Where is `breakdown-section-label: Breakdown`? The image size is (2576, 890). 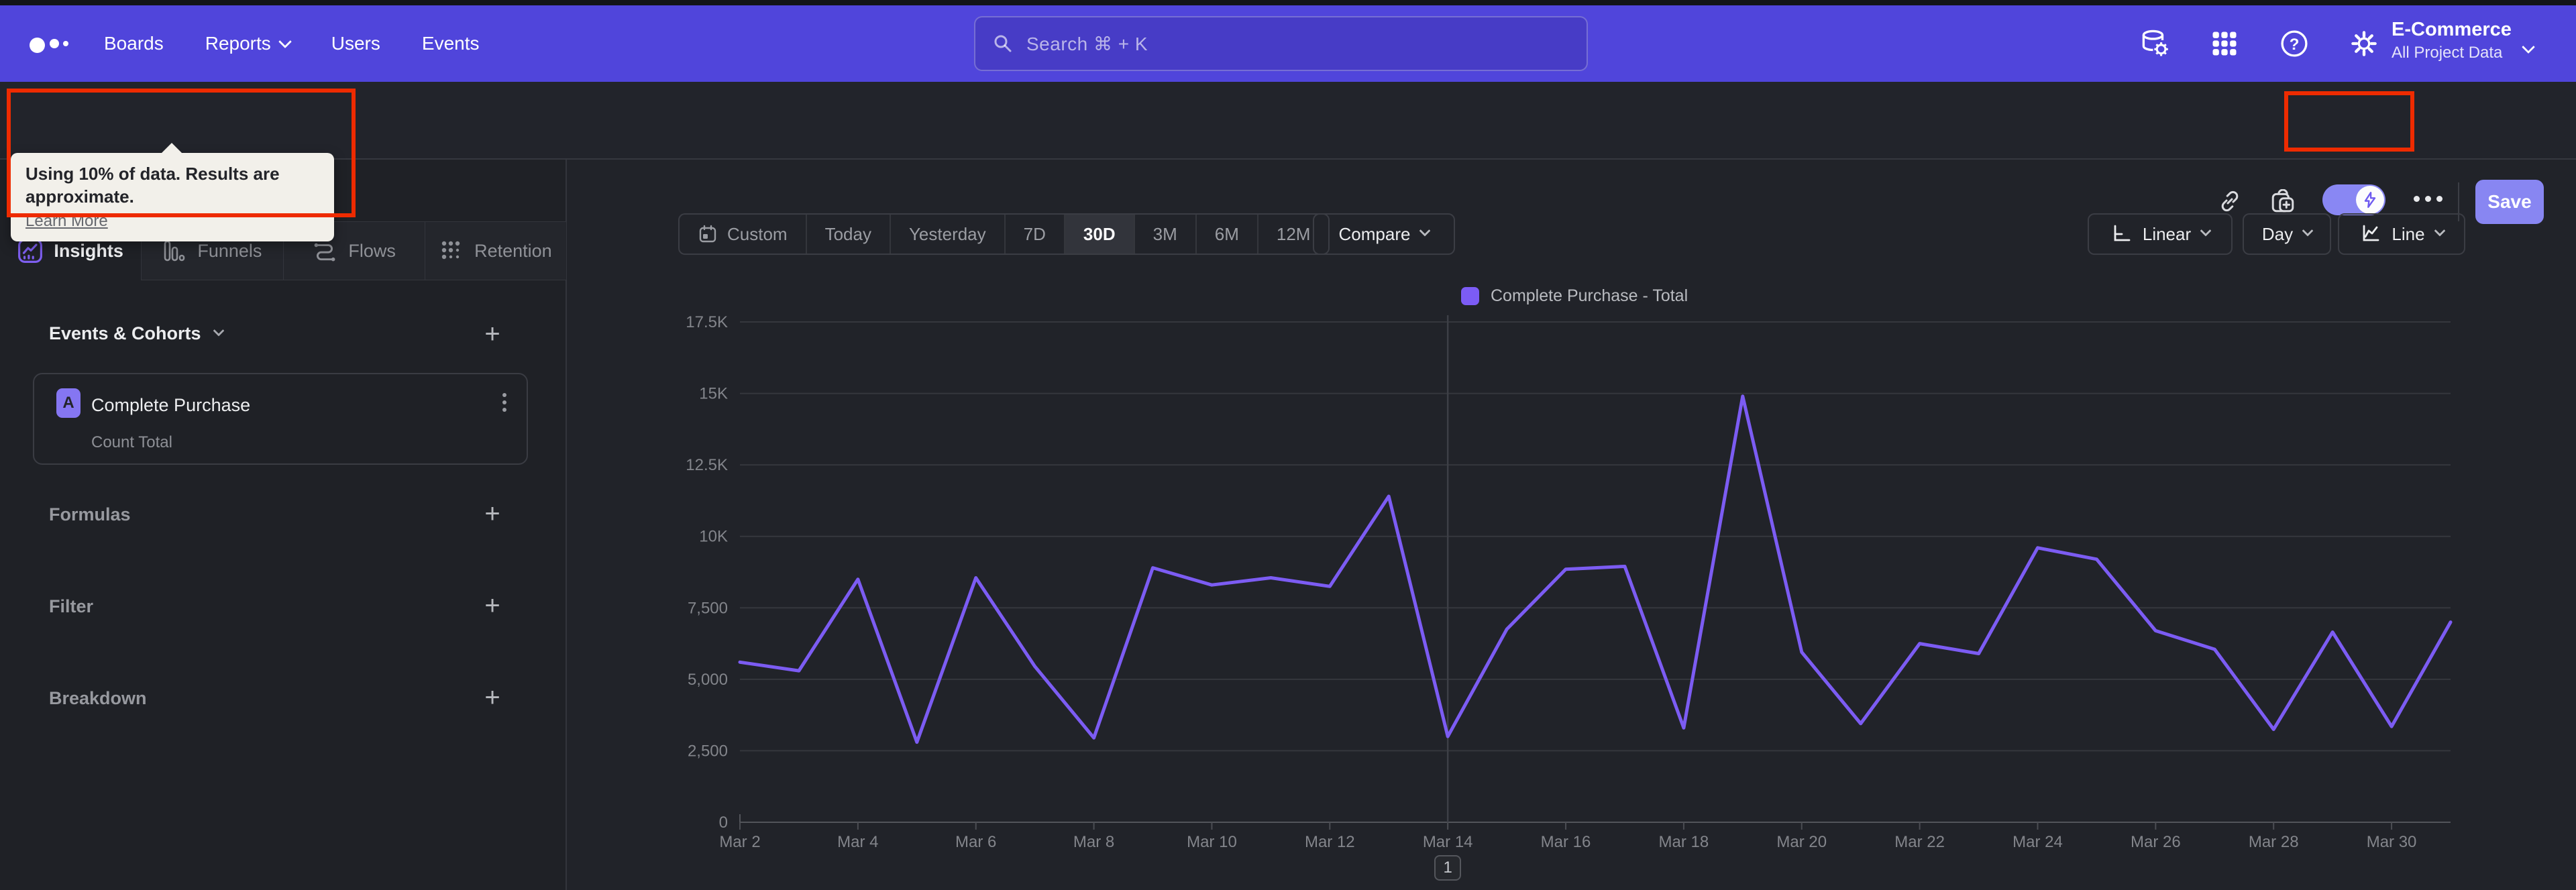 breakdown-section-label: Breakdown is located at coordinates (98, 698).